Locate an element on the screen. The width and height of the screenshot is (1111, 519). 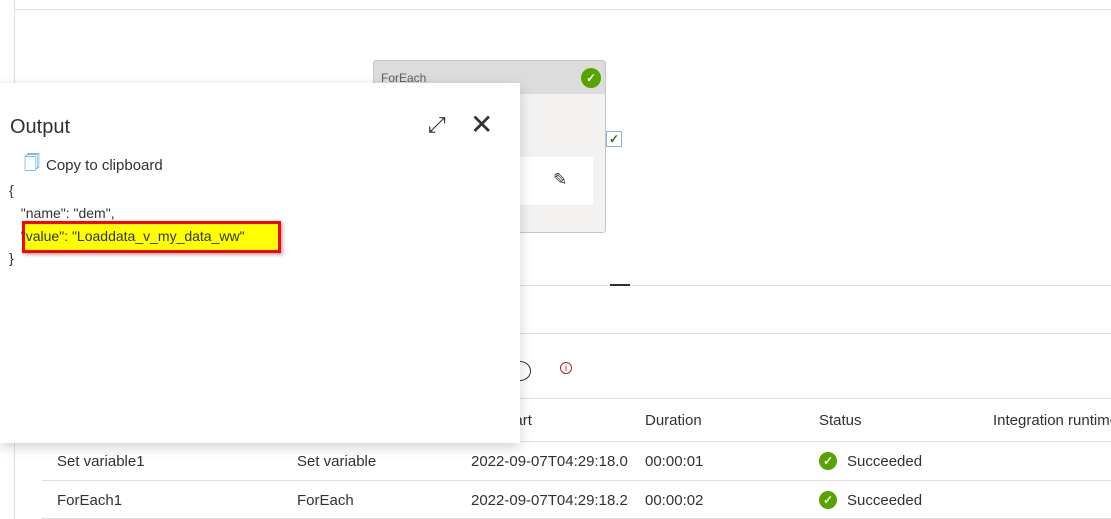
json-line: } is located at coordinates (11, 258).